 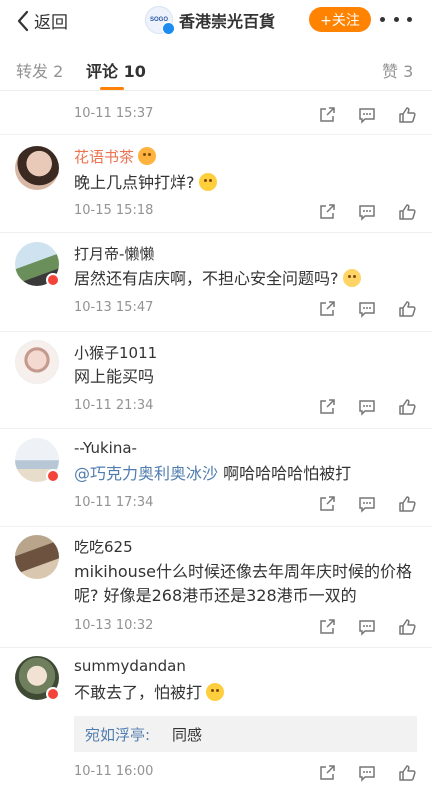 I want to click on comment-author: 花语书茶, so click(x=115, y=156).